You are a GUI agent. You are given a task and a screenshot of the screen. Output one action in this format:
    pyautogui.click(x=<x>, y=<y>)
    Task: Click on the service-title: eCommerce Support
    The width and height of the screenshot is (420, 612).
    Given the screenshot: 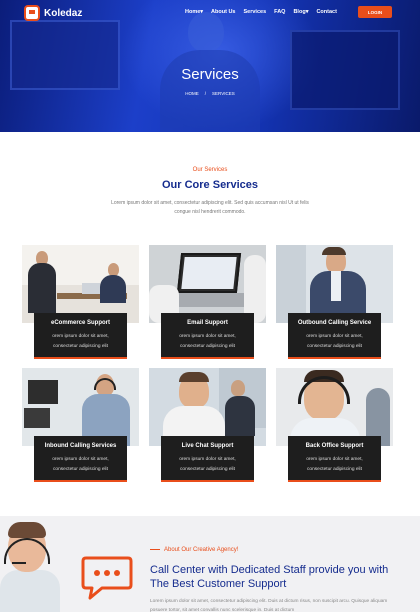 What is the action you would take?
    pyautogui.click(x=80, y=323)
    